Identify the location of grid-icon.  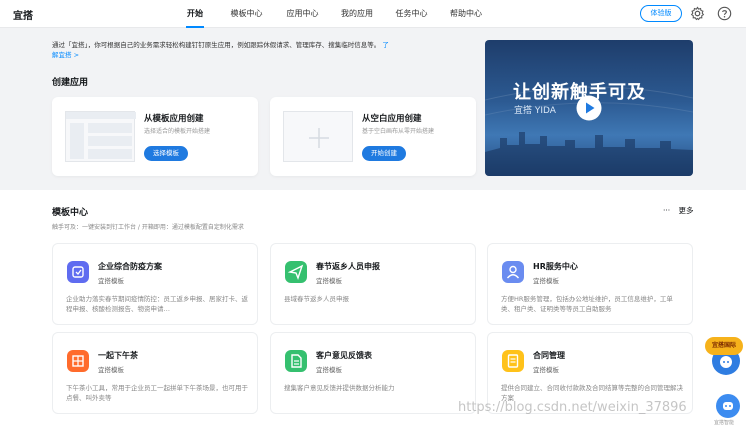
(78, 361).